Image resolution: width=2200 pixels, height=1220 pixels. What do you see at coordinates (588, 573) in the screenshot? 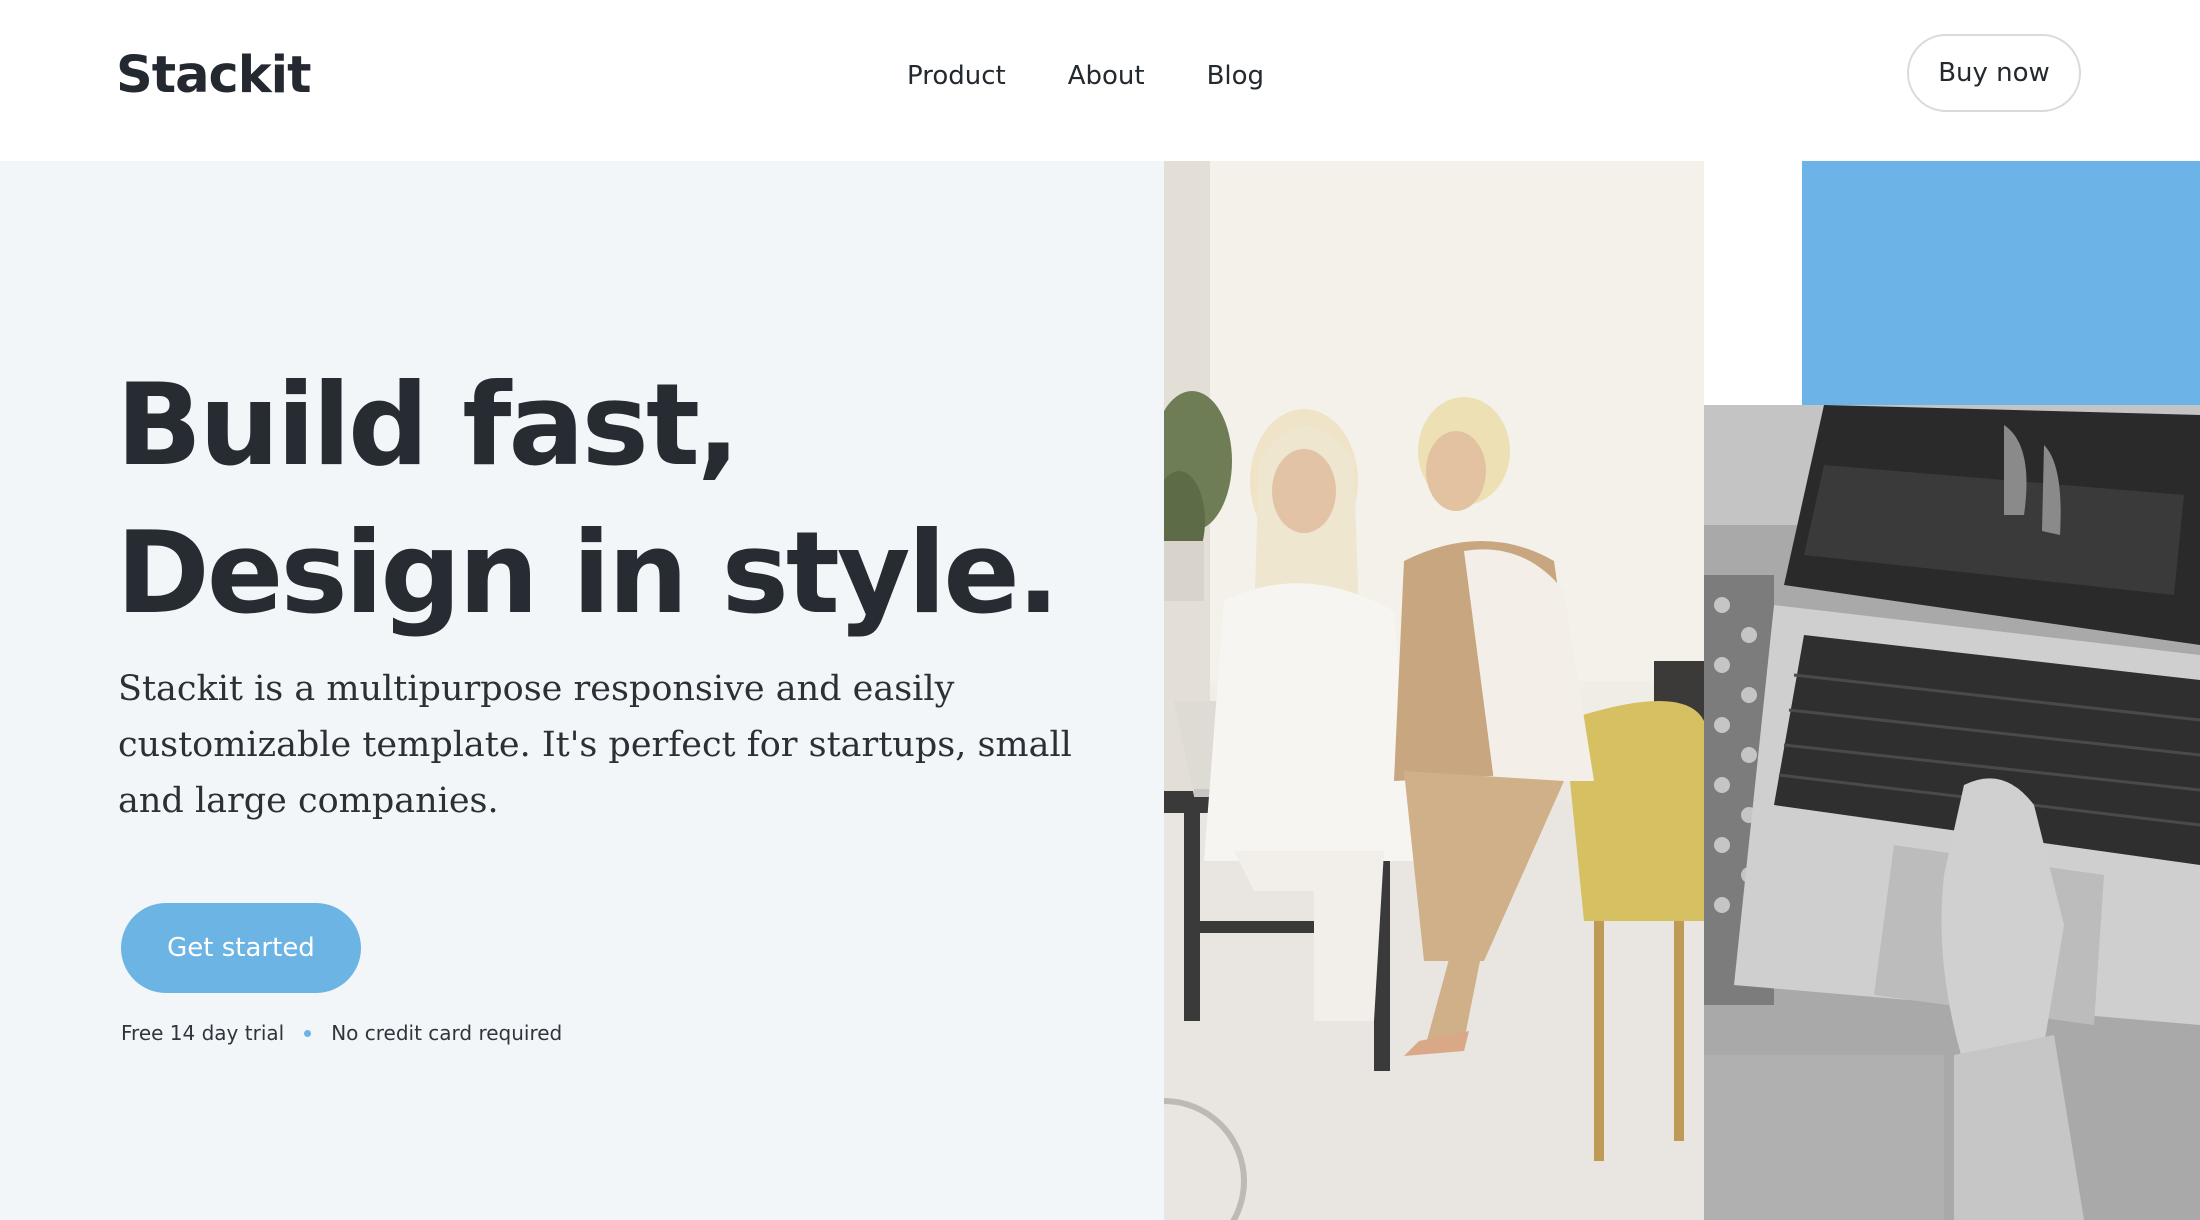
I see `hero-headline-line2: Design in style.` at bounding box center [588, 573].